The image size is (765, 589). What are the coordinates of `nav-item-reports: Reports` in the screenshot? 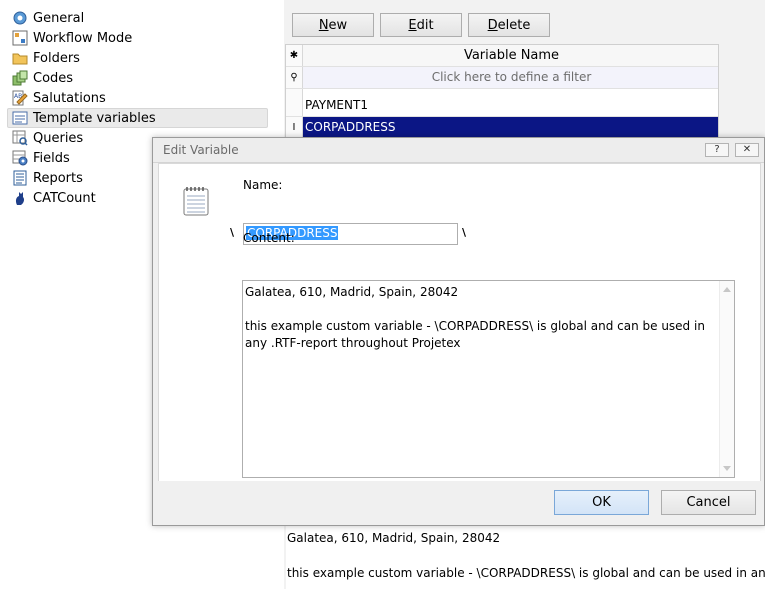 It's located at (45, 178).